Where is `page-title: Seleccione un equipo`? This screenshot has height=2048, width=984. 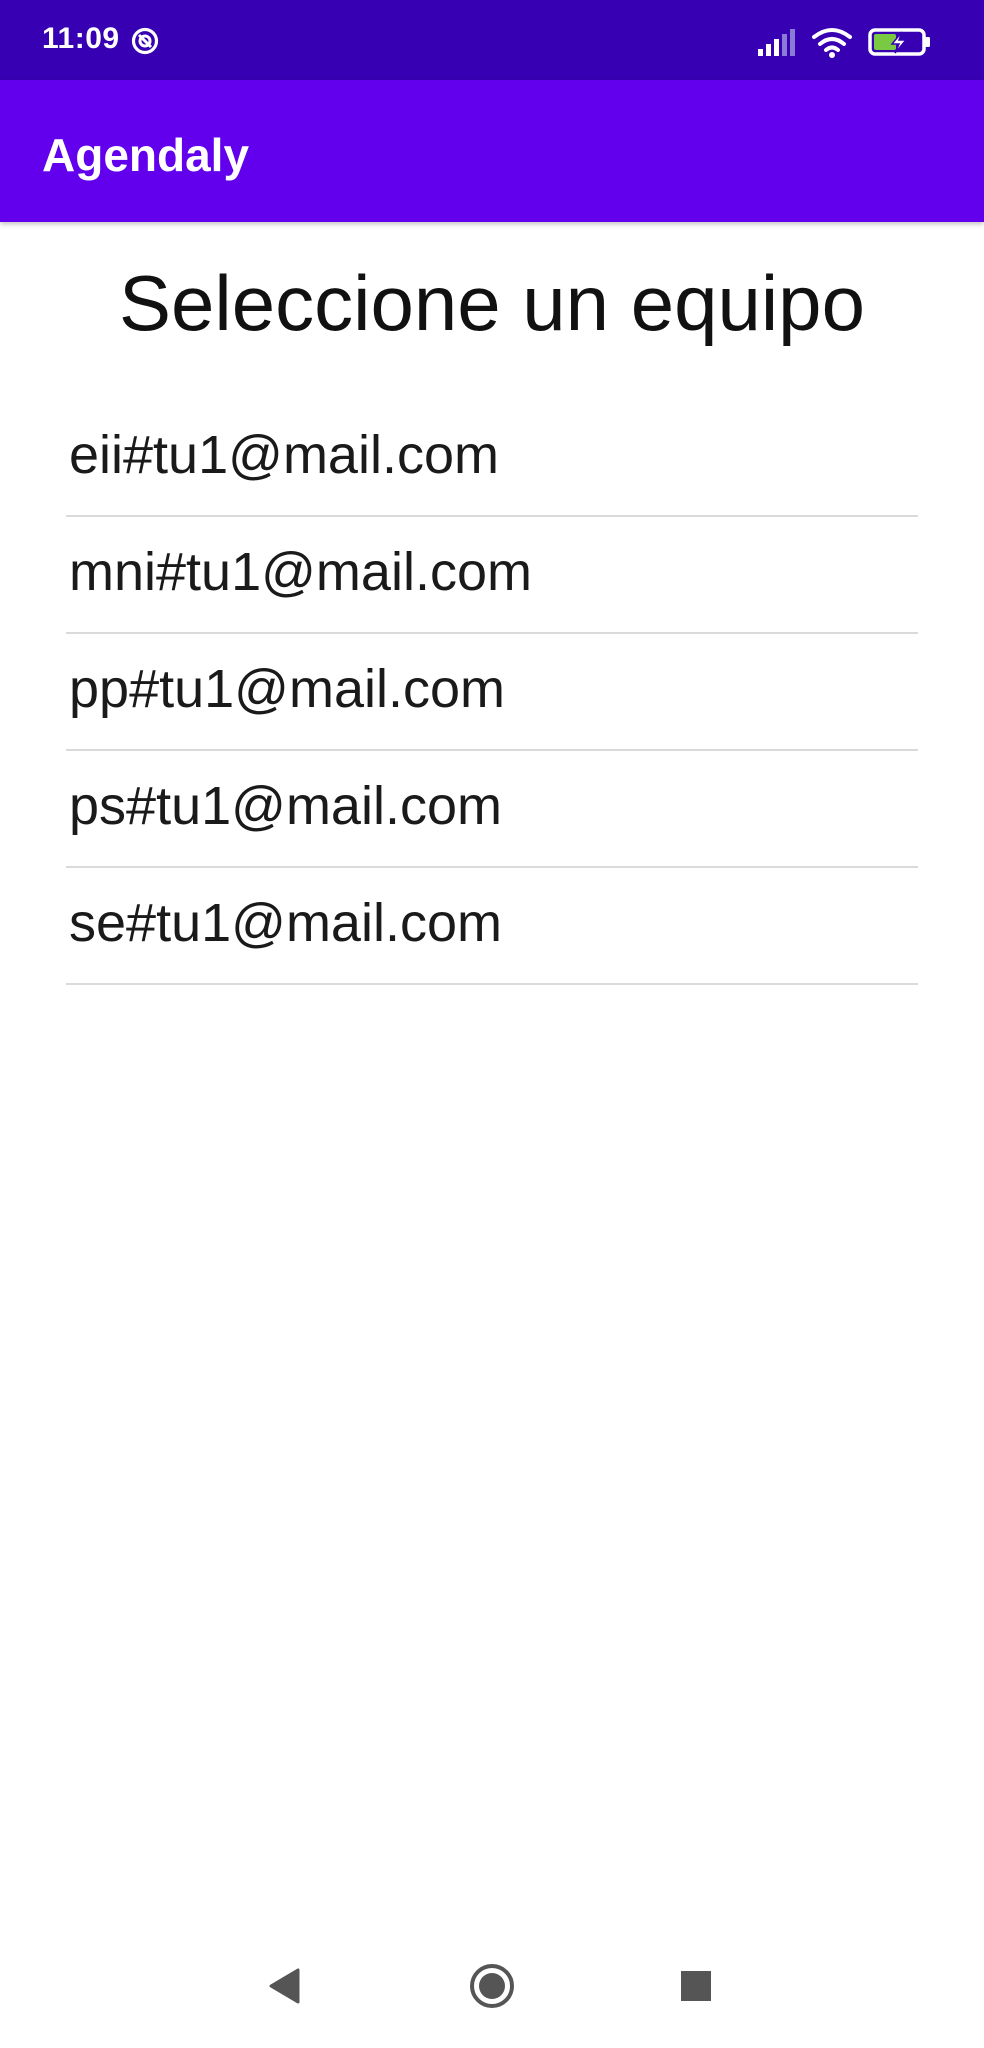
page-title: Seleccione un equipo is located at coordinates (492, 303).